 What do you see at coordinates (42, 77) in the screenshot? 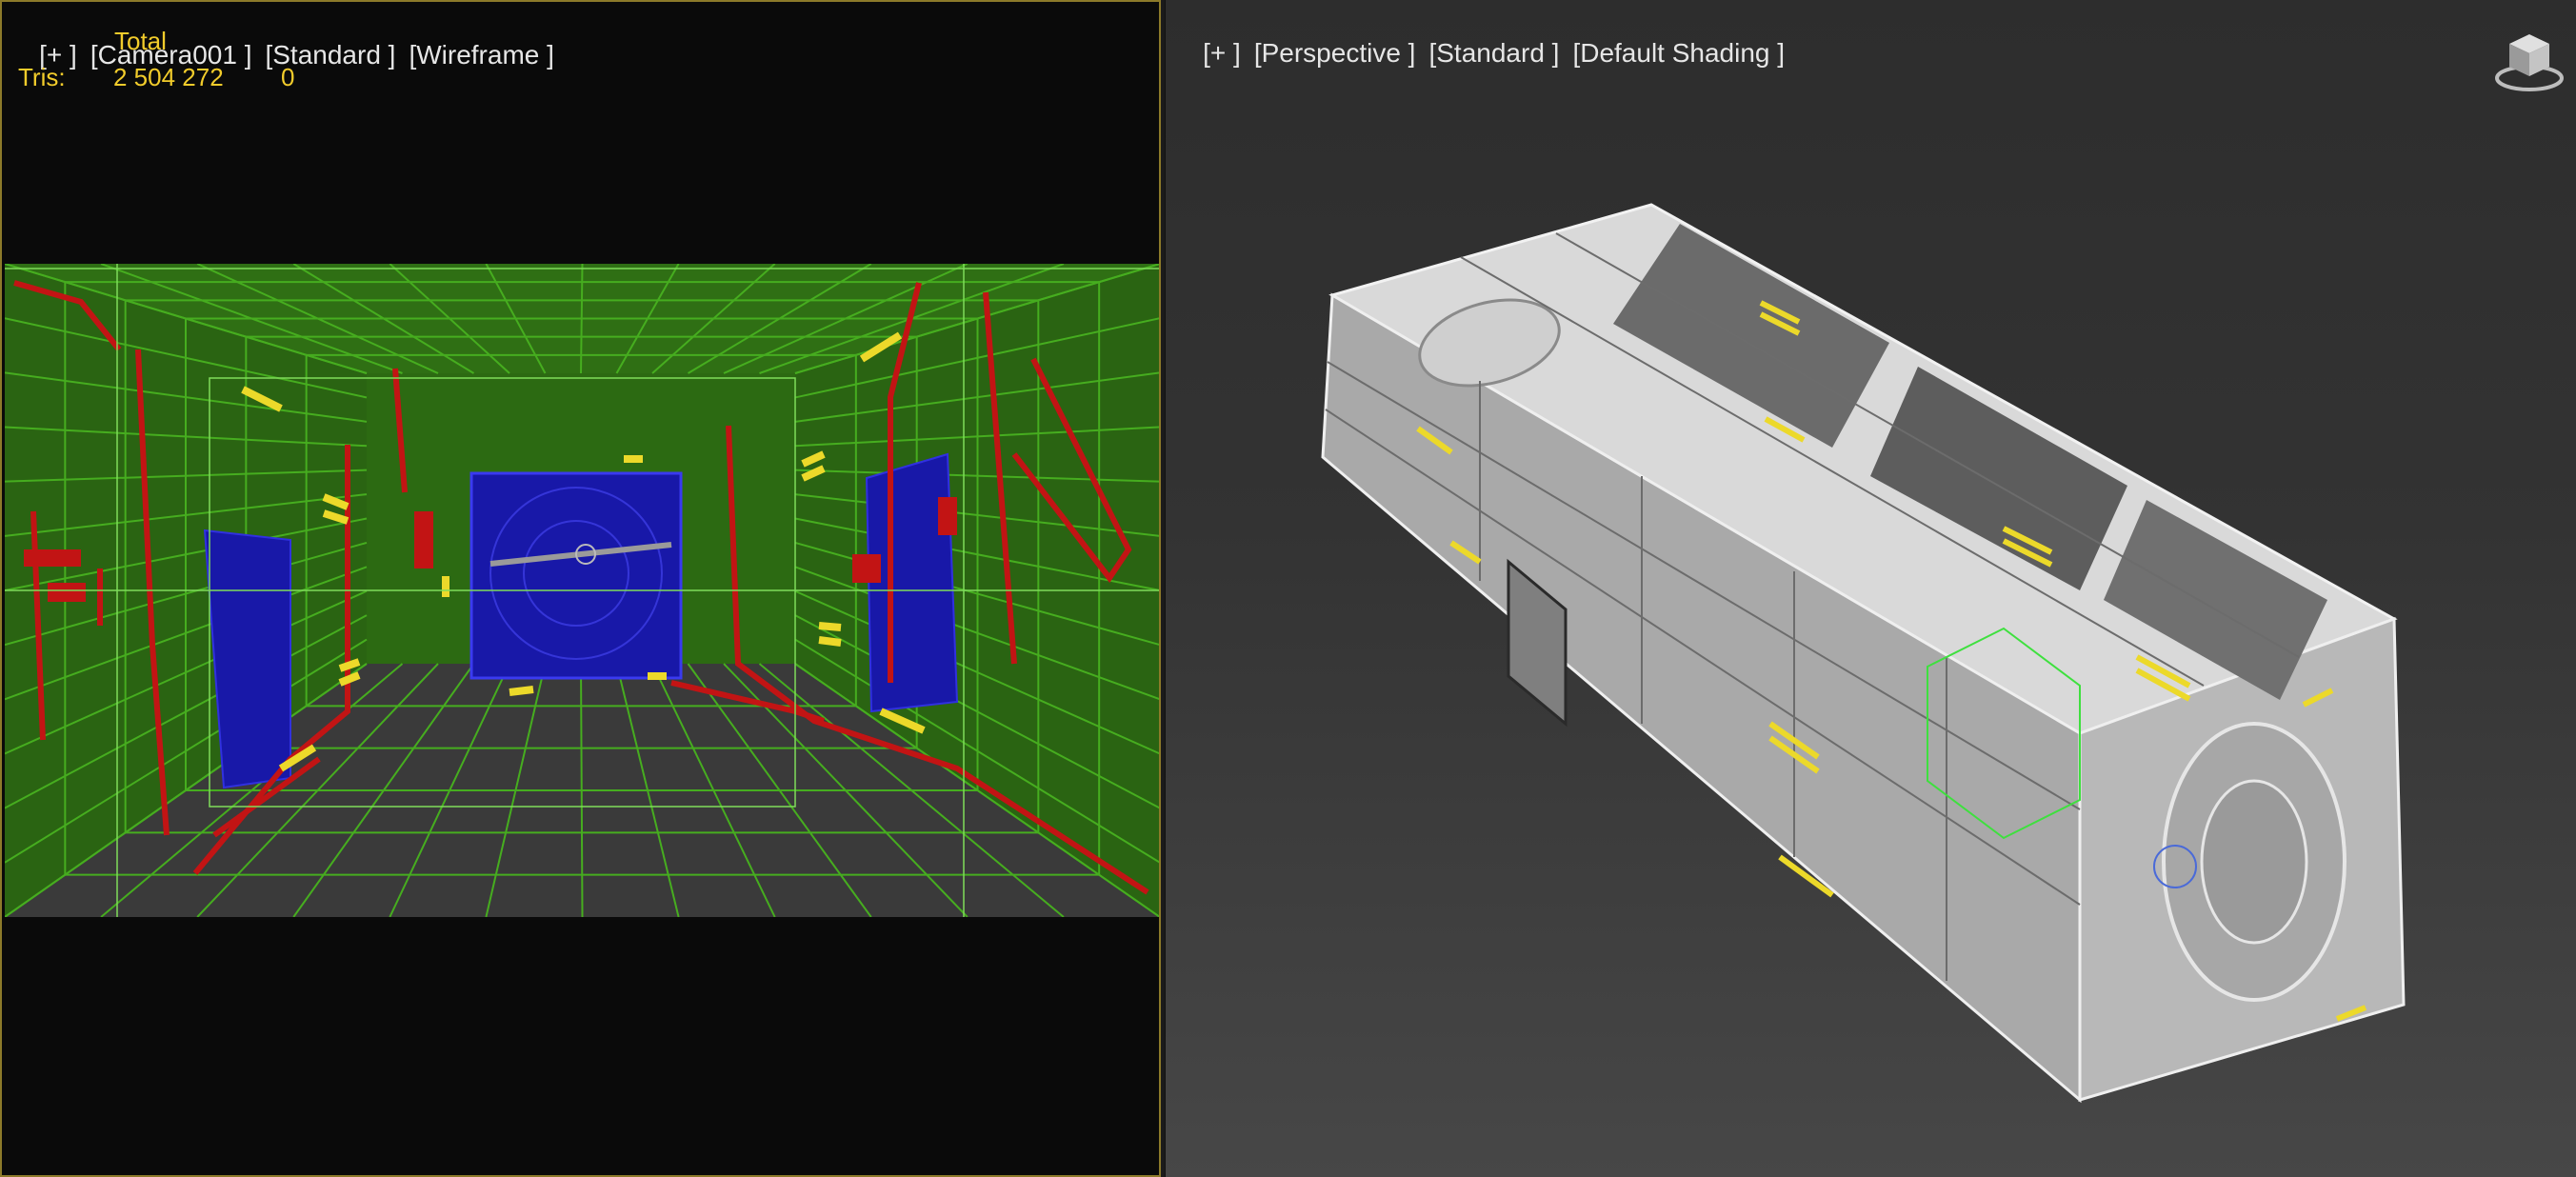
I see `stats-tris-label: Tris:` at bounding box center [42, 77].